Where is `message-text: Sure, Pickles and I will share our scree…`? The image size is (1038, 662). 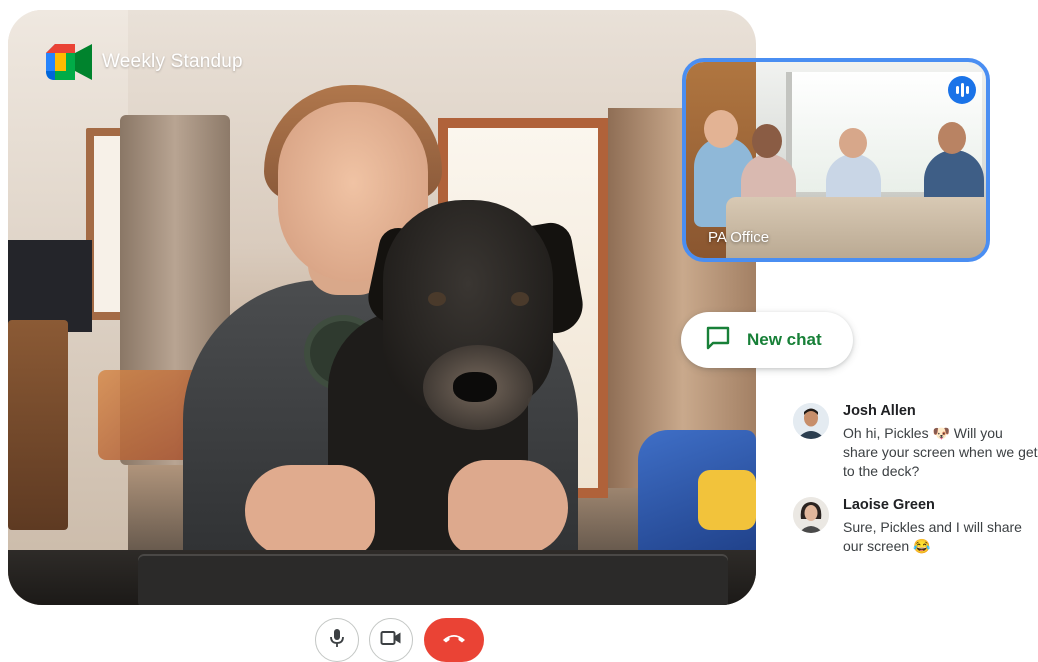
message-text: Sure, Pickles and I will share our scree… is located at coordinates (932, 536).